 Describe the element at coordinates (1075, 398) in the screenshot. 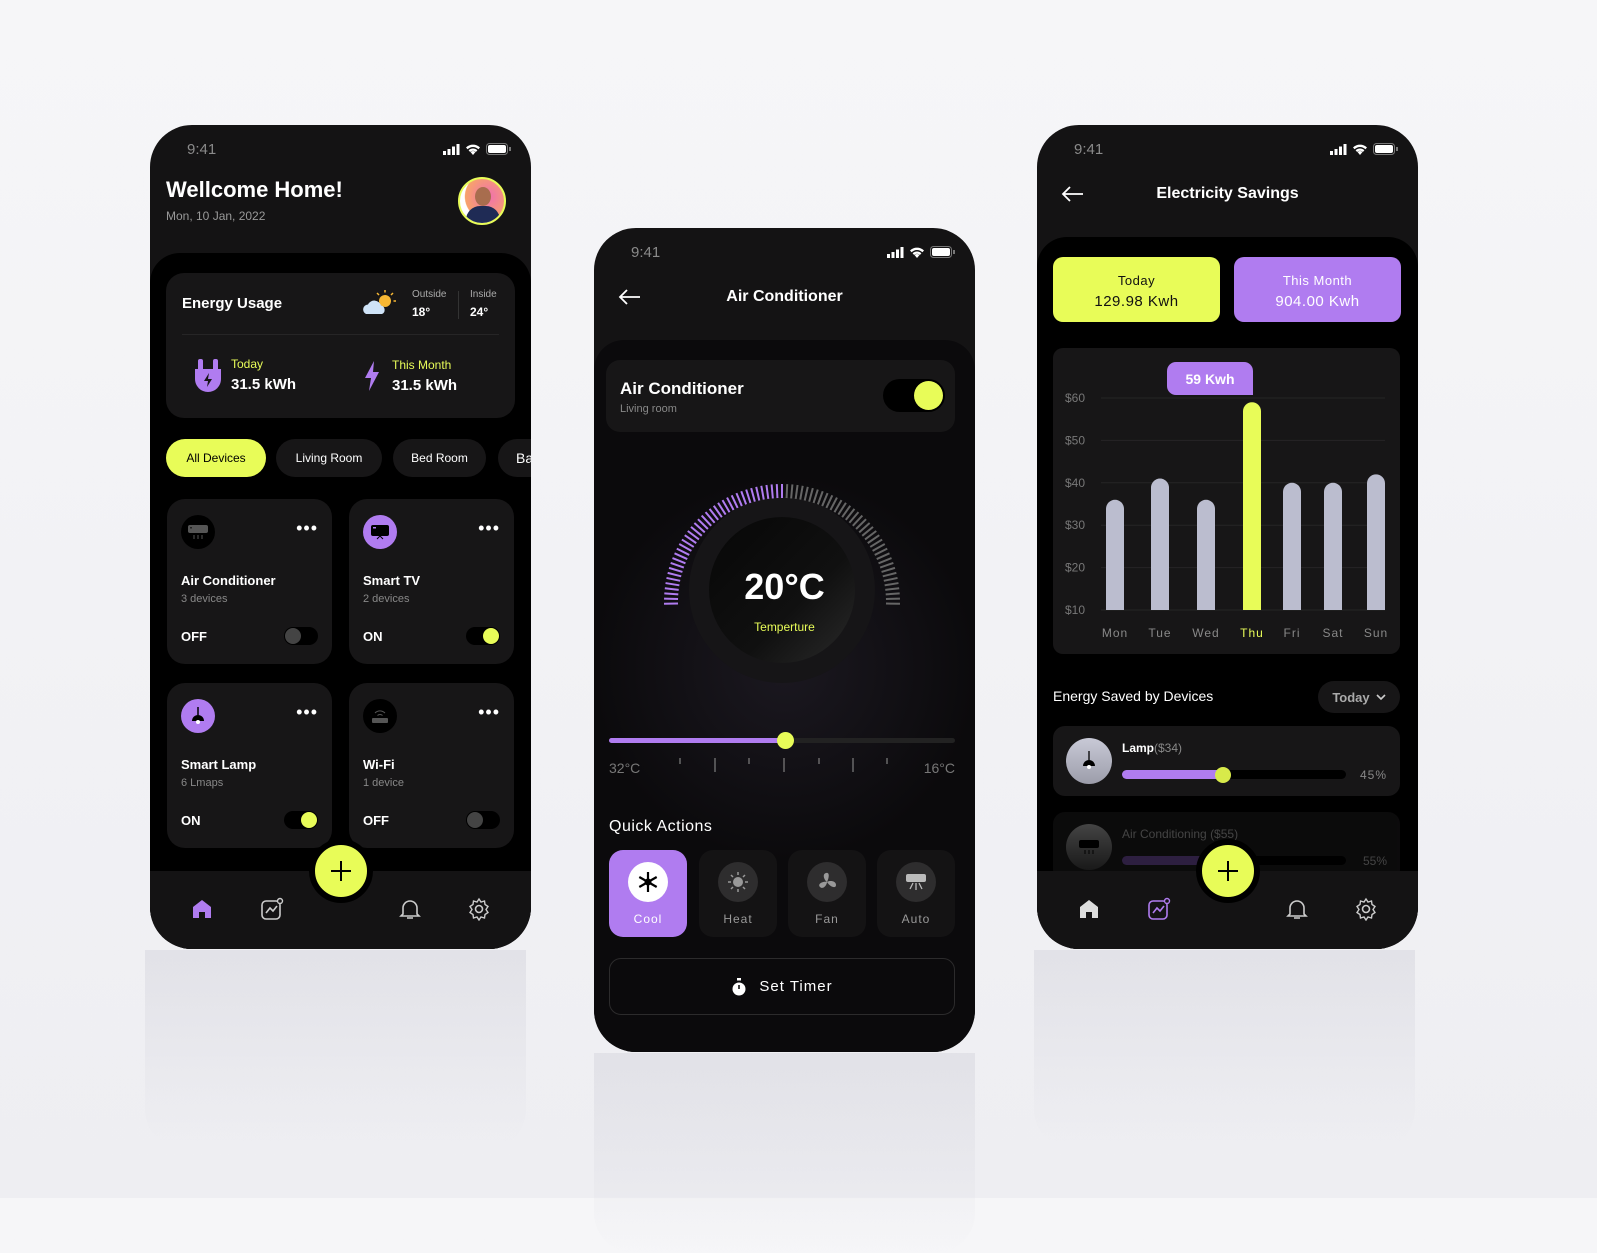

I see `y-tick-label: $60` at that location.